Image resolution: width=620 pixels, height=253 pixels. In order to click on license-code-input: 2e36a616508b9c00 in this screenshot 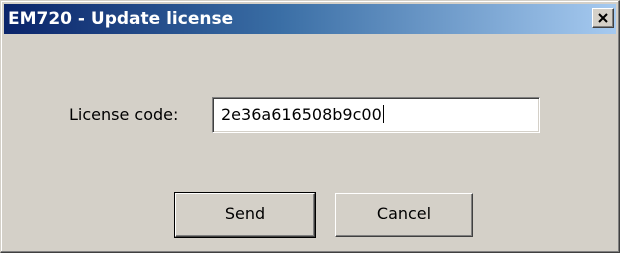, I will do `click(376, 115)`.